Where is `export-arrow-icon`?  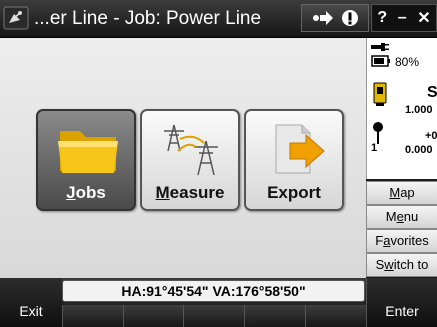 export-arrow-icon is located at coordinates (300, 149).